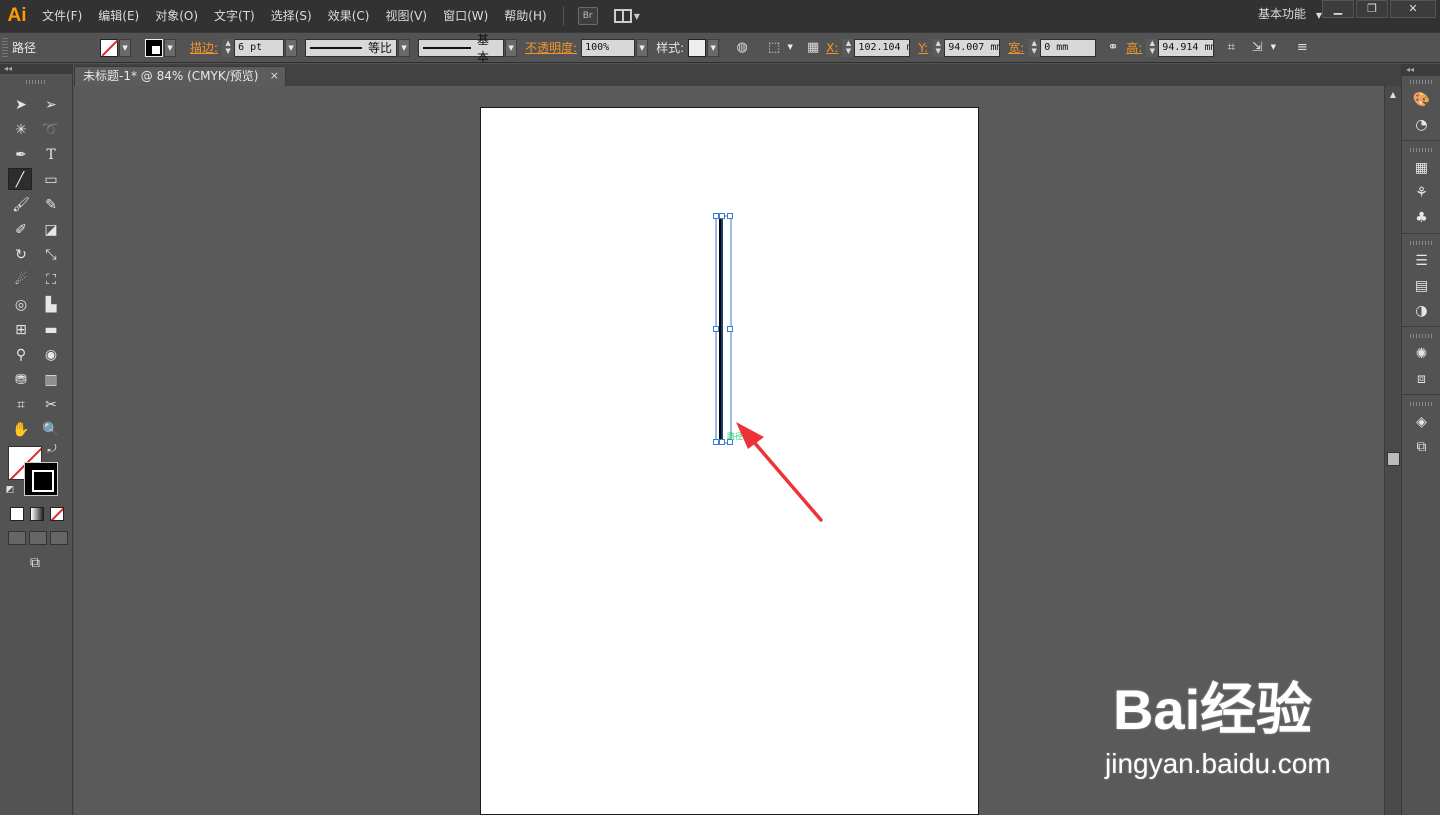 The height and width of the screenshot is (815, 1440). Describe the element at coordinates (21, 330) in the screenshot. I see `mesh-tool-icon: ⊞` at that location.